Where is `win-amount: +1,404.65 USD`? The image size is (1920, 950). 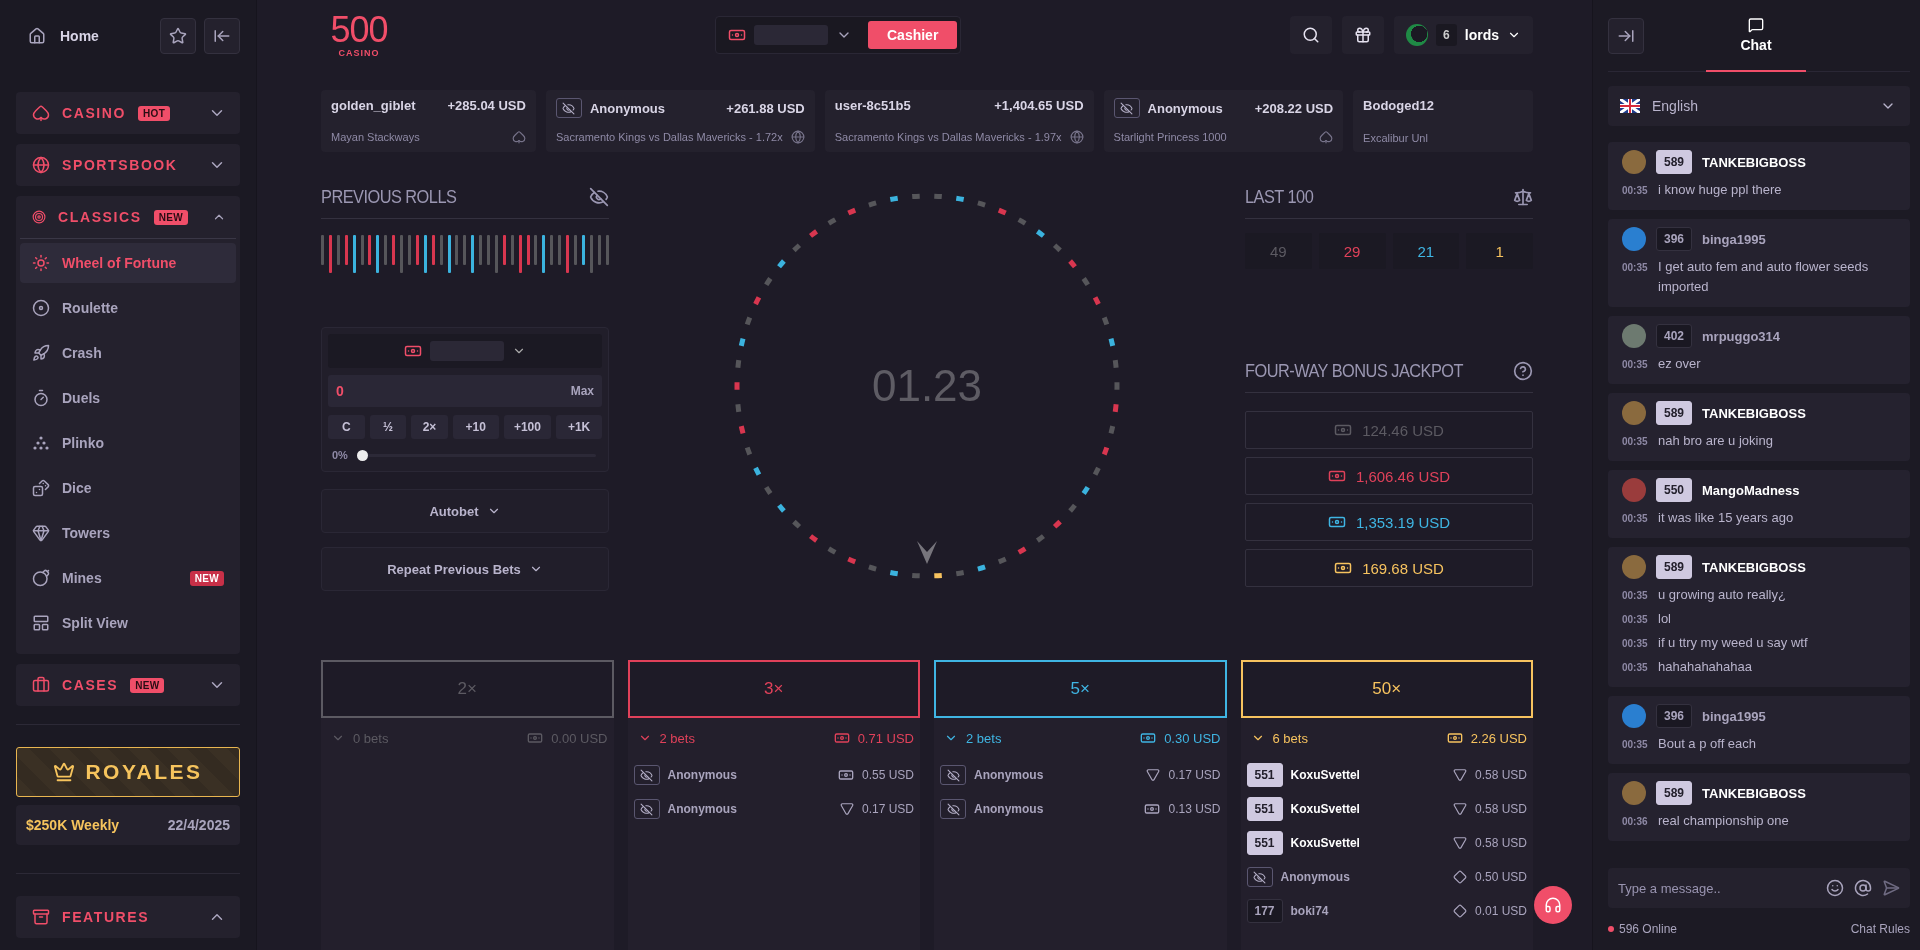
win-amount: +1,404.65 USD is located at coordinates (1038, 105).